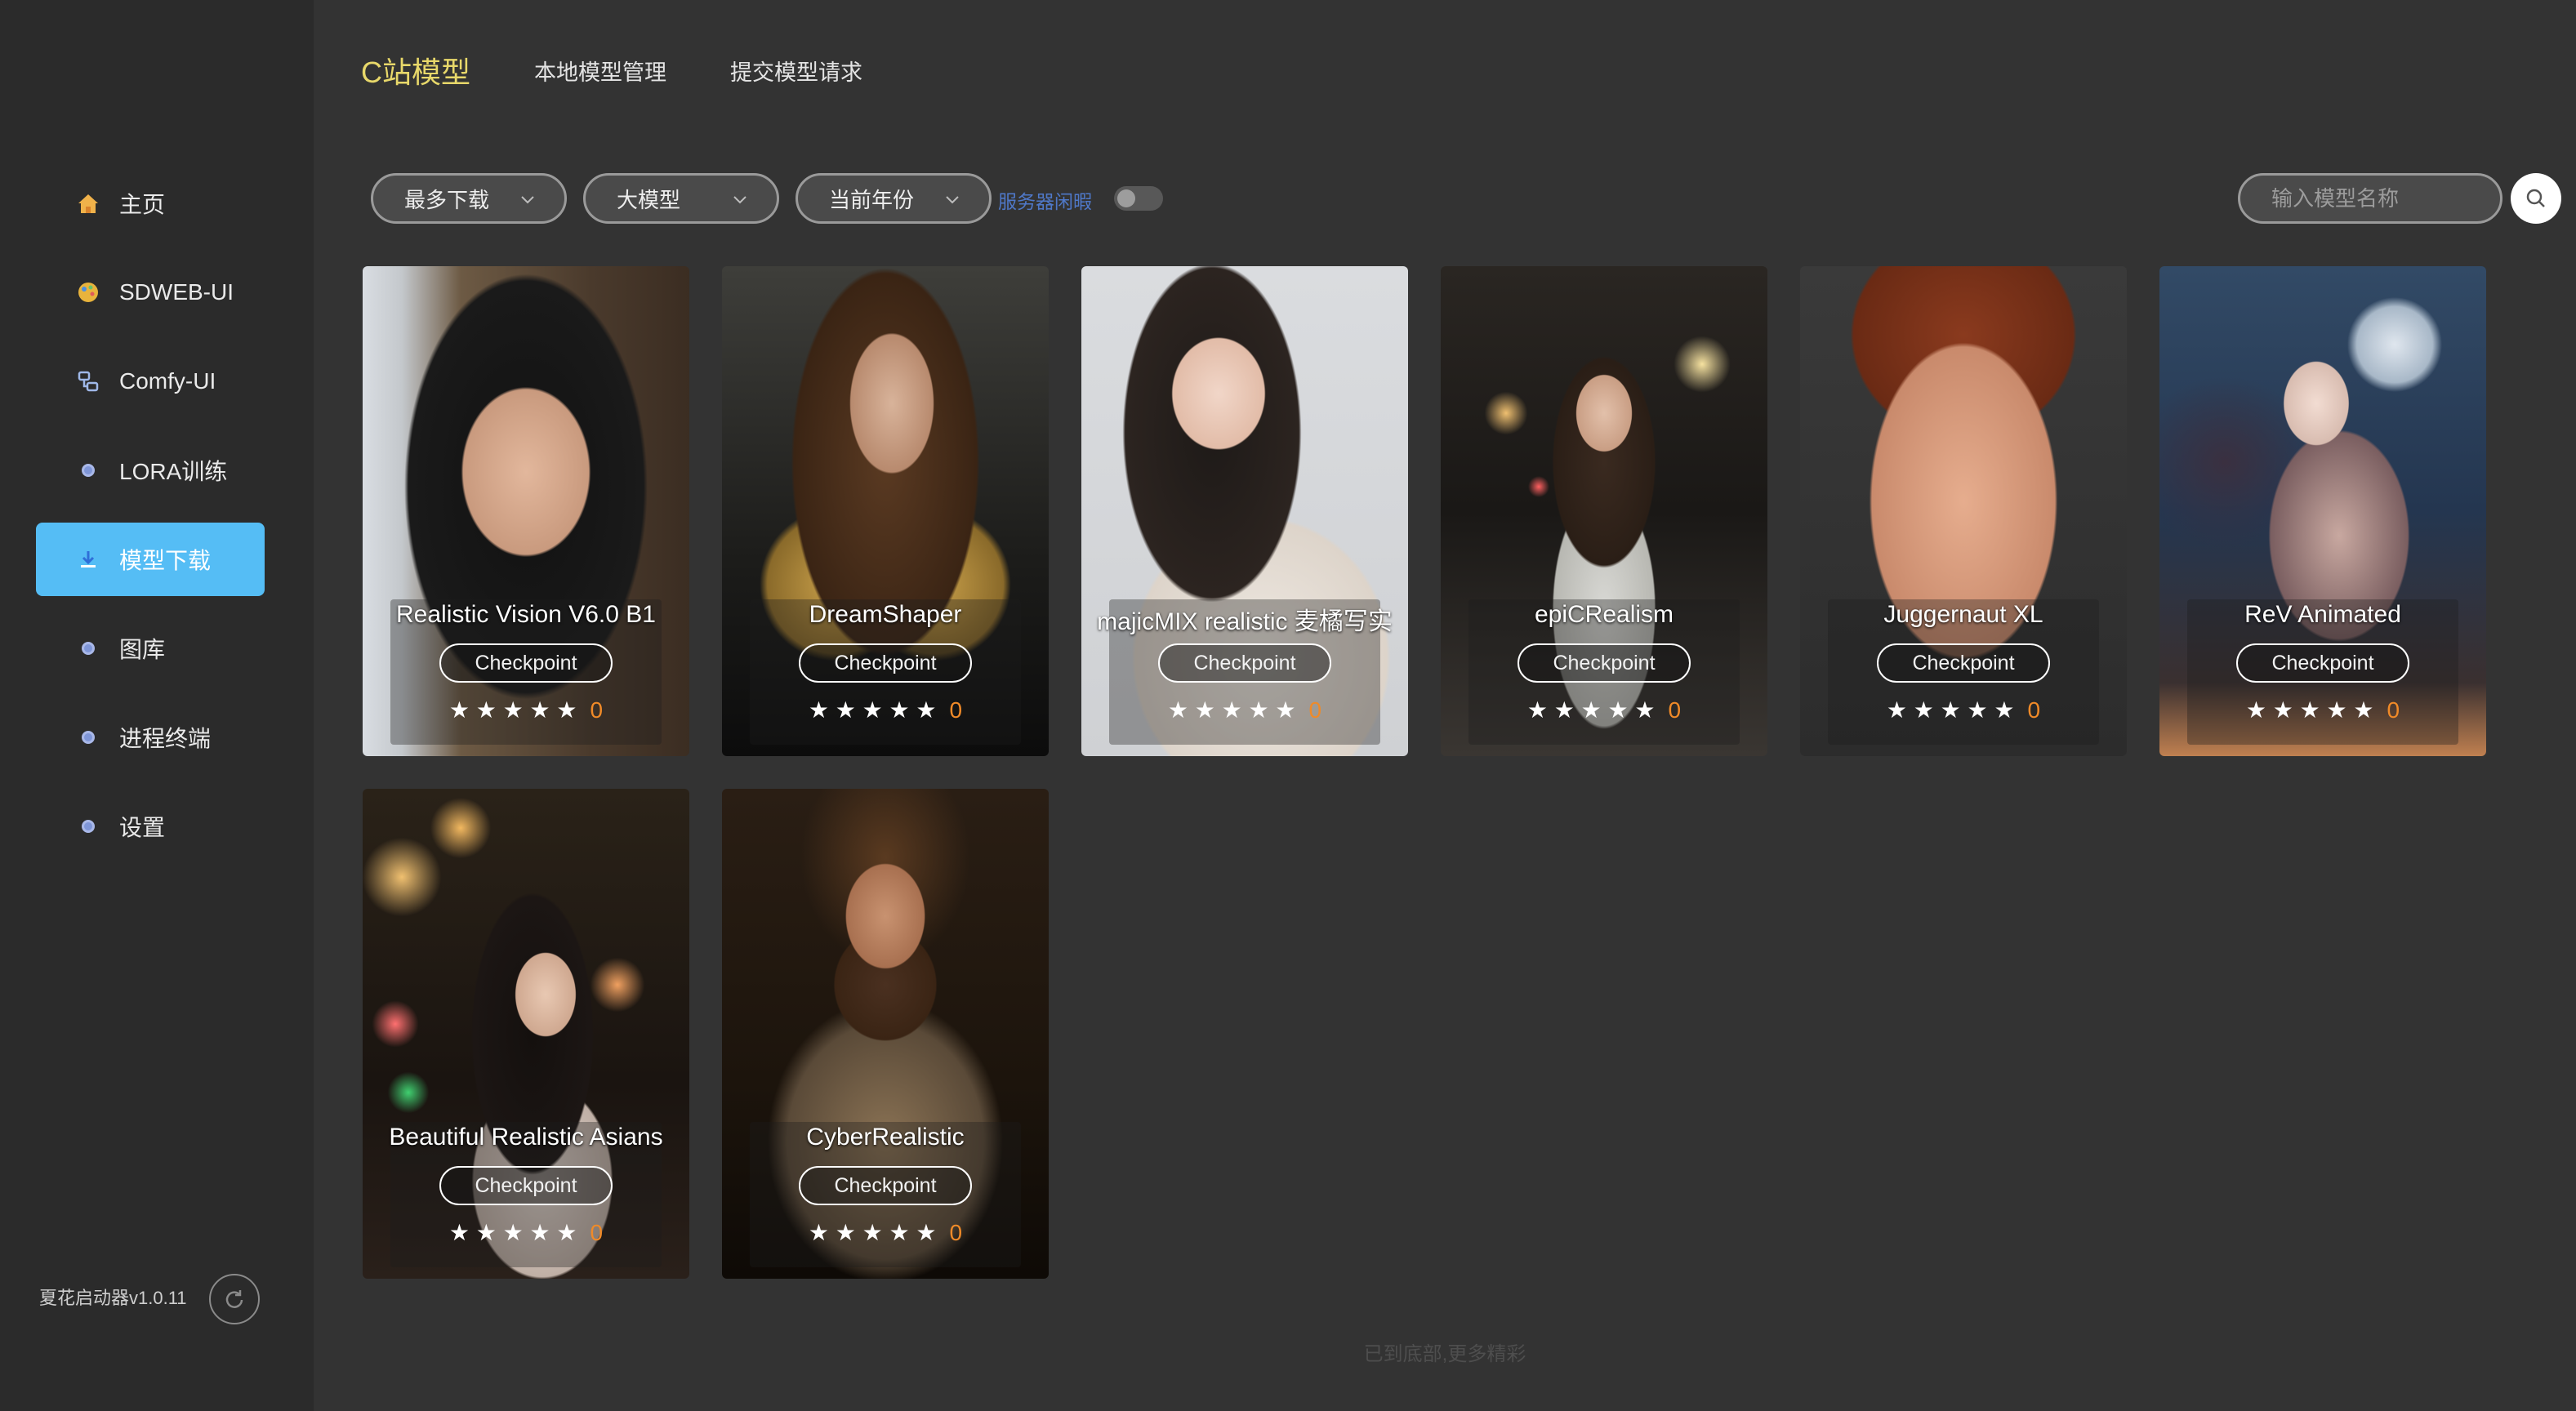  I want to click on sidebar-item-label: SDWEB-UI, so click(176, 292).